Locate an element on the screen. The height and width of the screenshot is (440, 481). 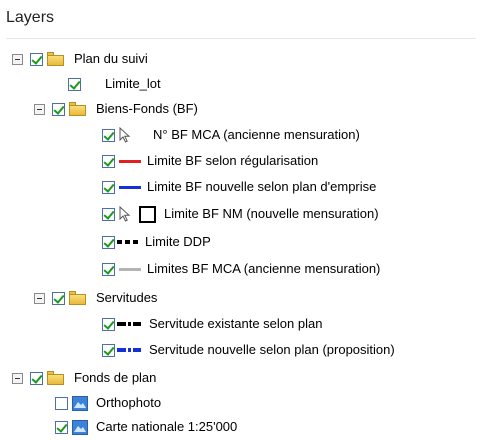
checkbox-limite-lot is located at coordinates (74, 84).